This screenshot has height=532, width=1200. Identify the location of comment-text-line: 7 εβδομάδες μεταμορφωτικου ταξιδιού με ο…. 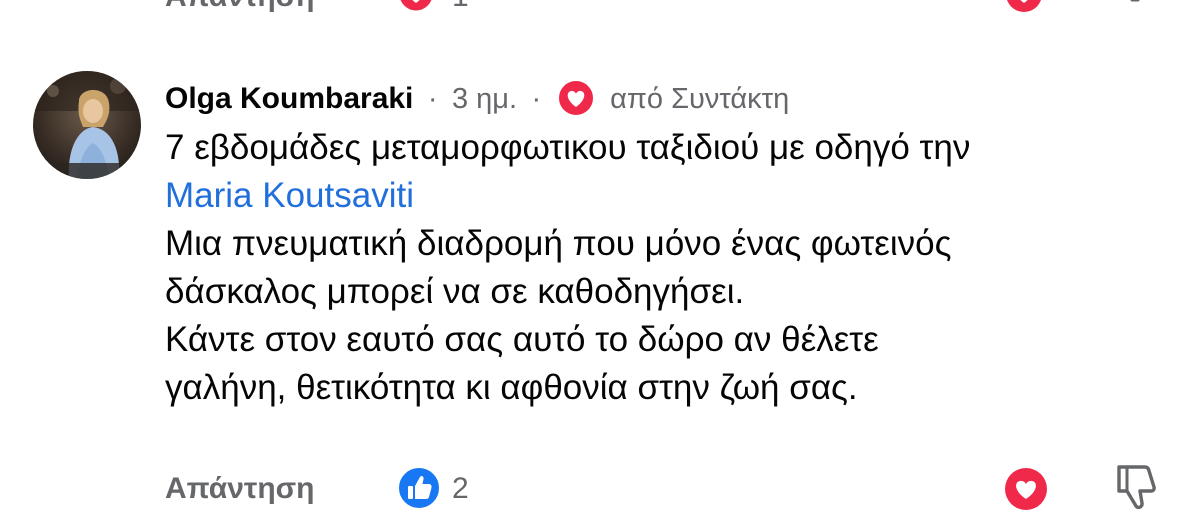
(568, 147).